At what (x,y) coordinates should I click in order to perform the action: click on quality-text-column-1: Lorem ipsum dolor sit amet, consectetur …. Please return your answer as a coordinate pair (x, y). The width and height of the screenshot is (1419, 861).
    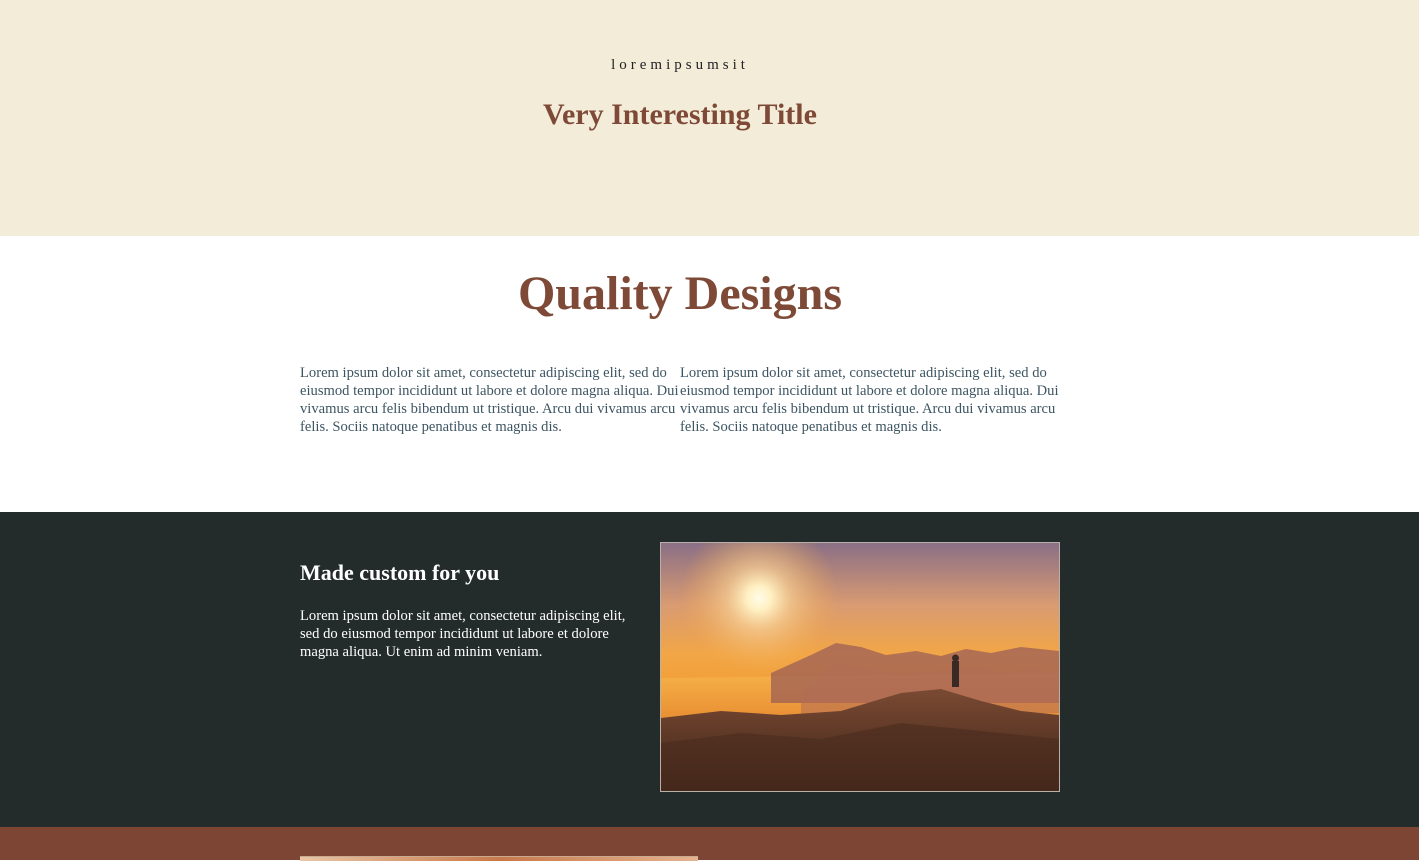
    Looking at the image, I should click on (489, 400).